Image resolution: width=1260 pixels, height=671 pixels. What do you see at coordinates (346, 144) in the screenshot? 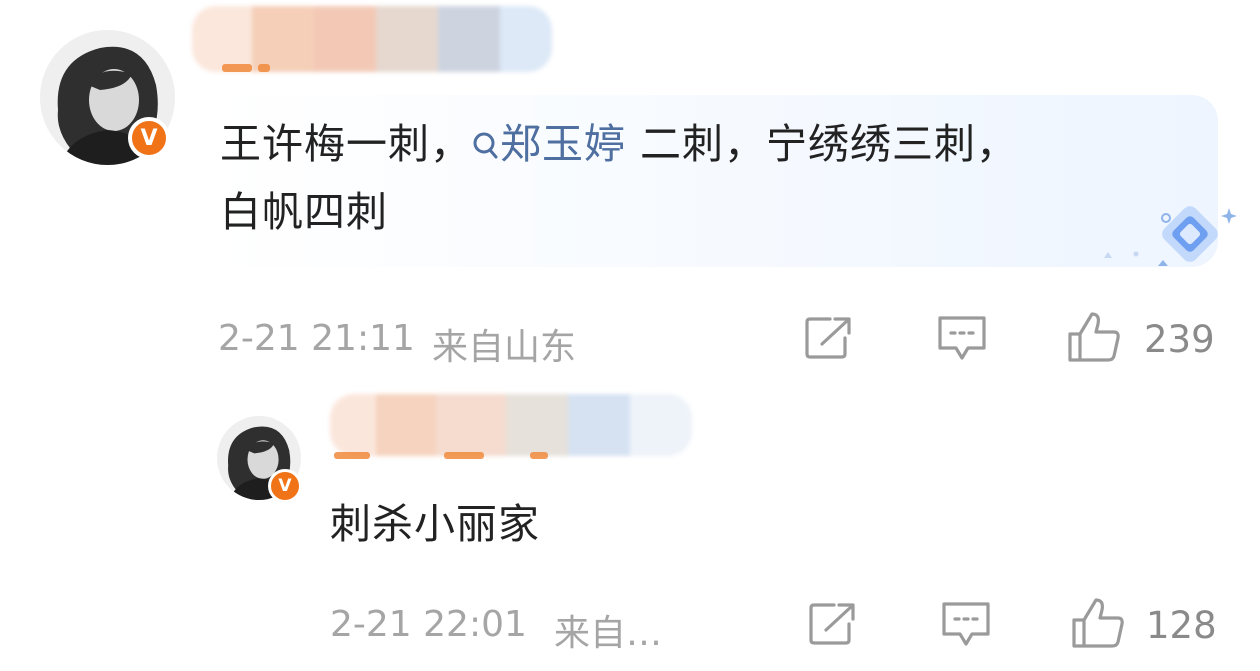
I see `comment-text-part: 王许梅一刺，` at bounding box center [346, 144].